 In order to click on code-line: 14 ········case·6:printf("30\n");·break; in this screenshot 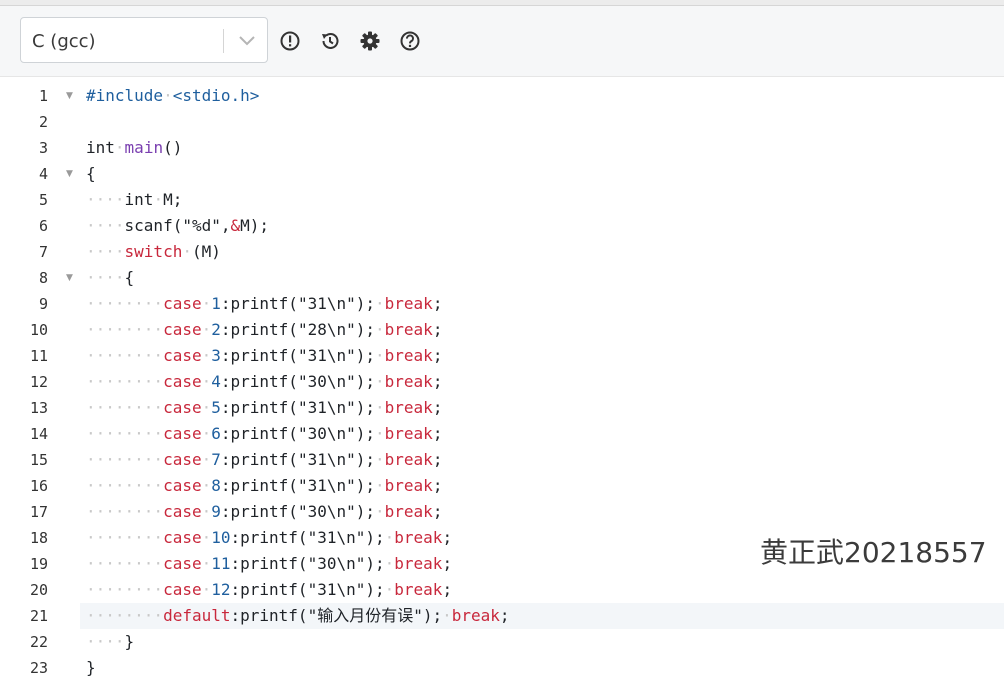, I will do `click(502, 434)`.